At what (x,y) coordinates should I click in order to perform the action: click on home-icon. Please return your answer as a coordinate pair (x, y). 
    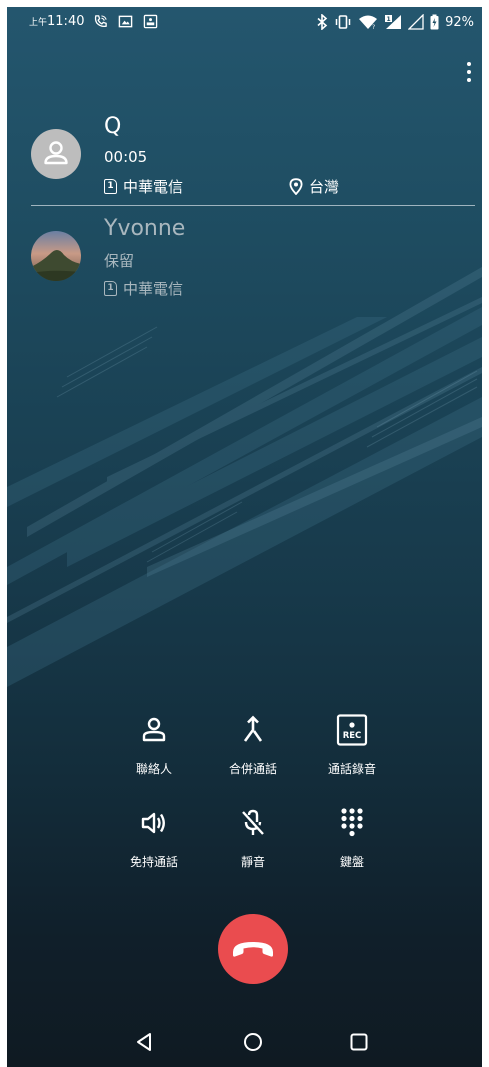
    Looking at the image, I should click on (253, 1042).